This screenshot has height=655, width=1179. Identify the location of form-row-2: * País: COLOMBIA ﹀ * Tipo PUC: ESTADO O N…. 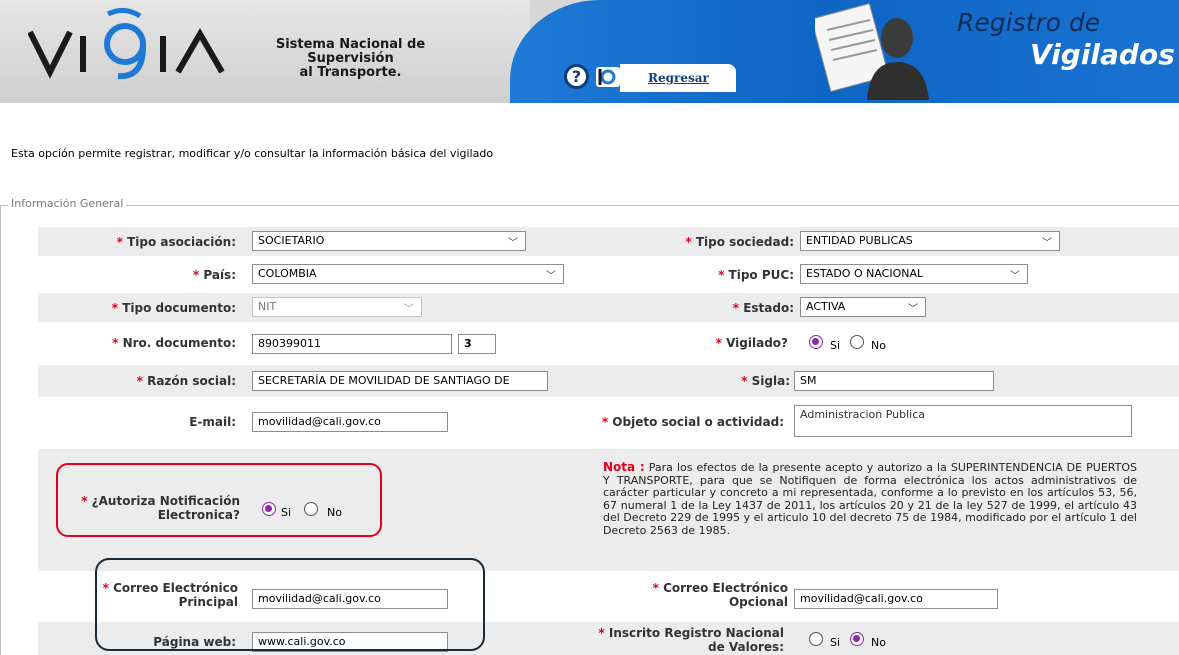
(608, 274).